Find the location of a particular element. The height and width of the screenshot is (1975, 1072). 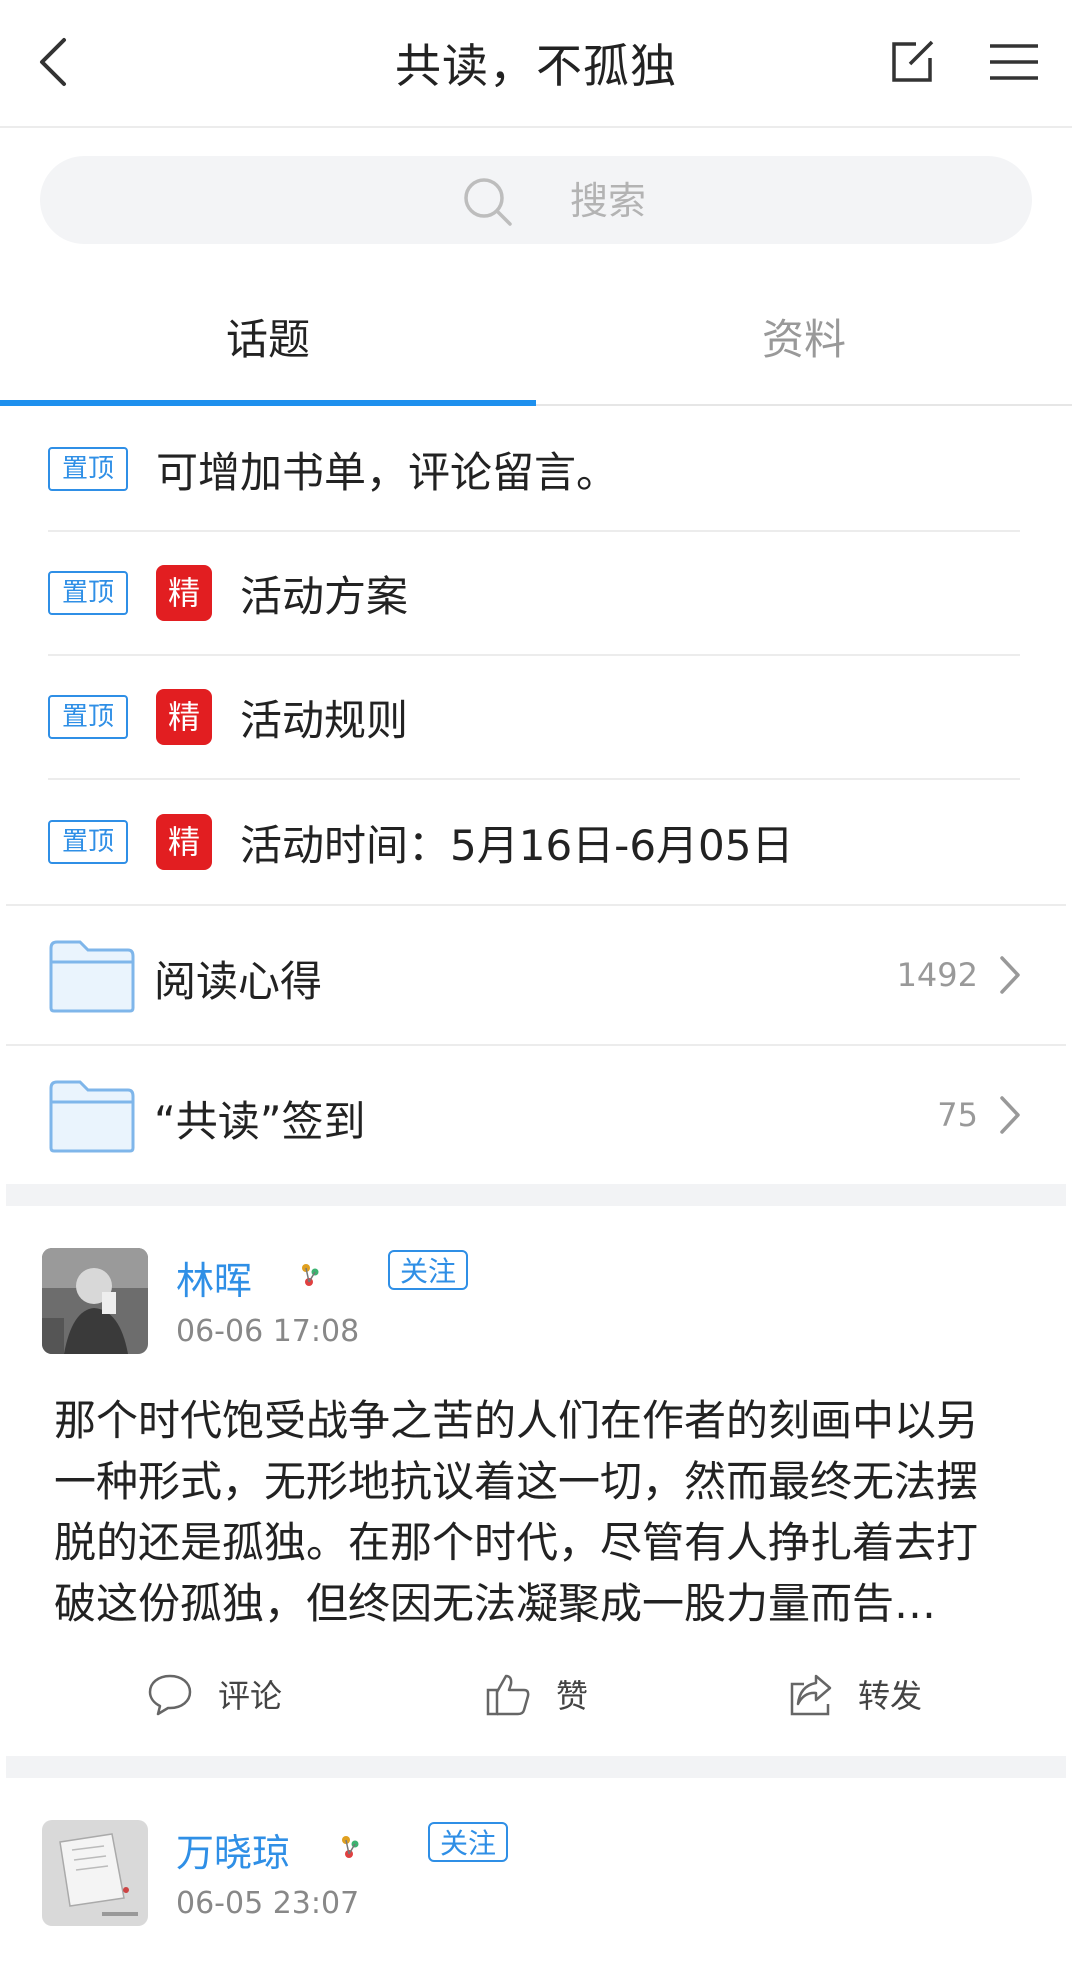

folder-name: “共读”签到 is located at coordinates (260, 1121).